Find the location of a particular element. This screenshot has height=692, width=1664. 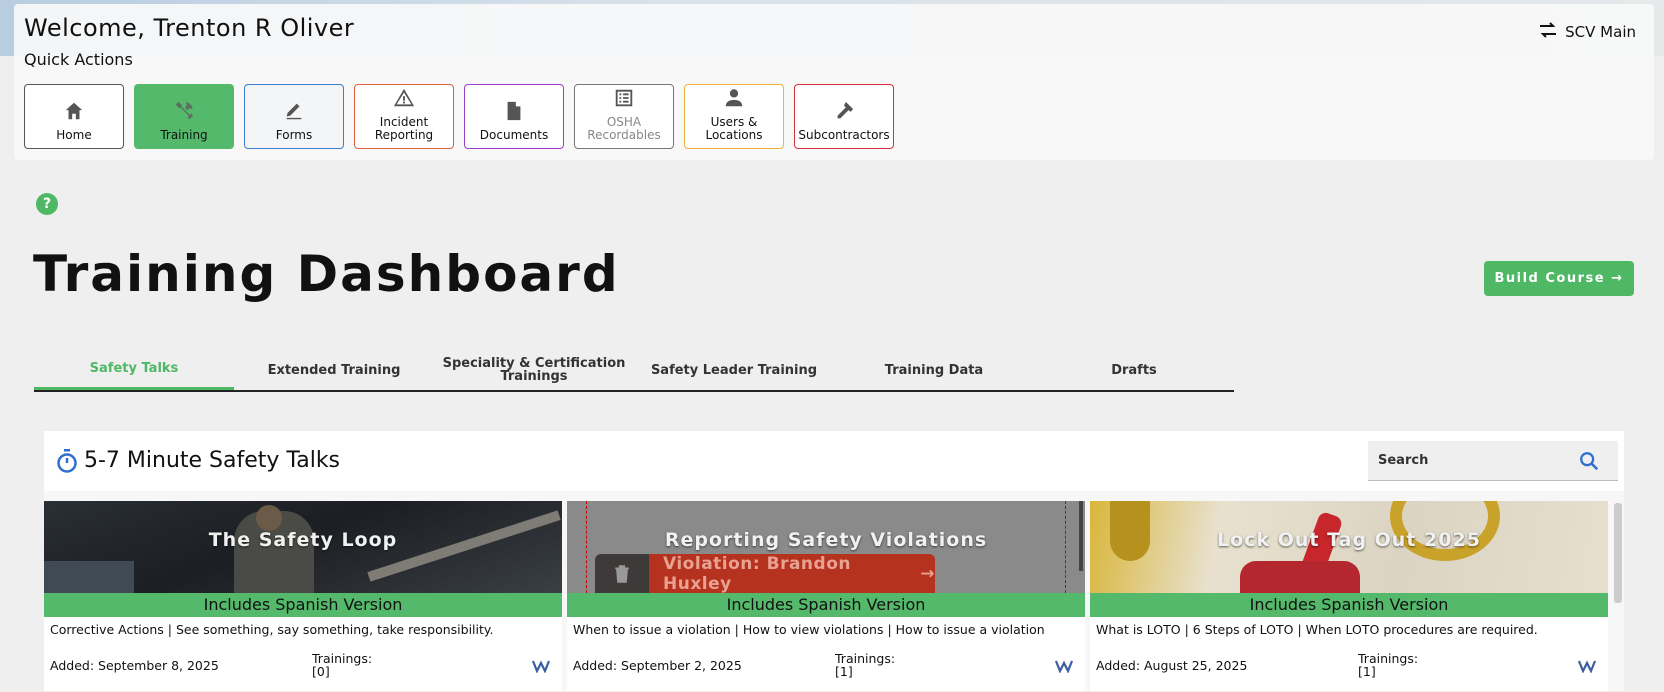

quick-action-label: Incident Reporting is located at coordinates (404, 128).